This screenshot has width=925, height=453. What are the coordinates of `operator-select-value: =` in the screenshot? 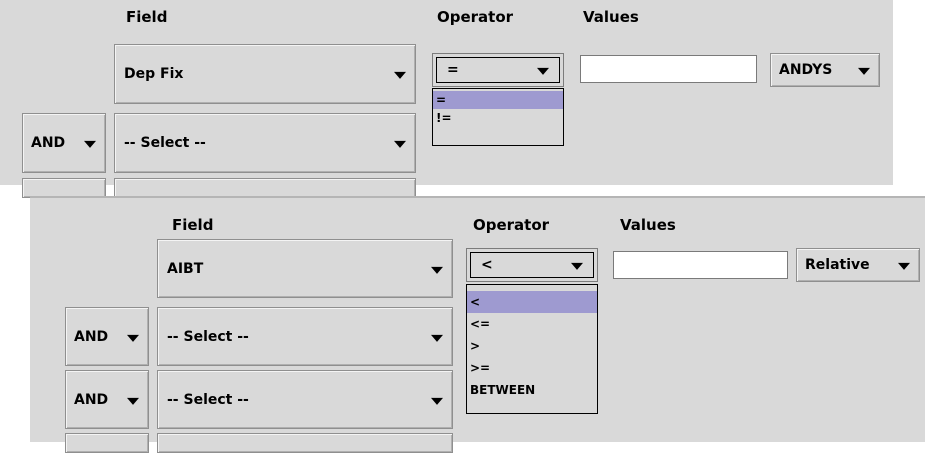 It's located at (453, 70).